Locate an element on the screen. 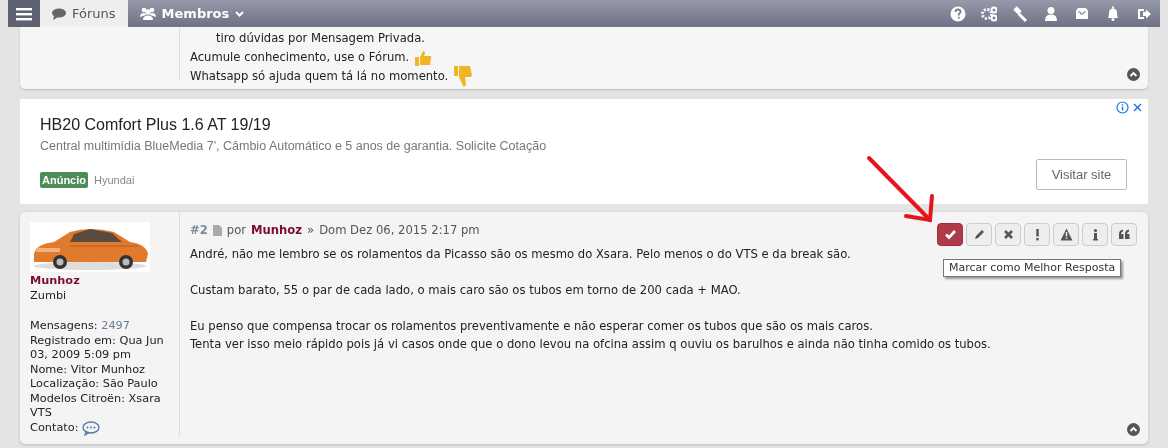  nav-tab: Membros is located at coordinates (192, 13).